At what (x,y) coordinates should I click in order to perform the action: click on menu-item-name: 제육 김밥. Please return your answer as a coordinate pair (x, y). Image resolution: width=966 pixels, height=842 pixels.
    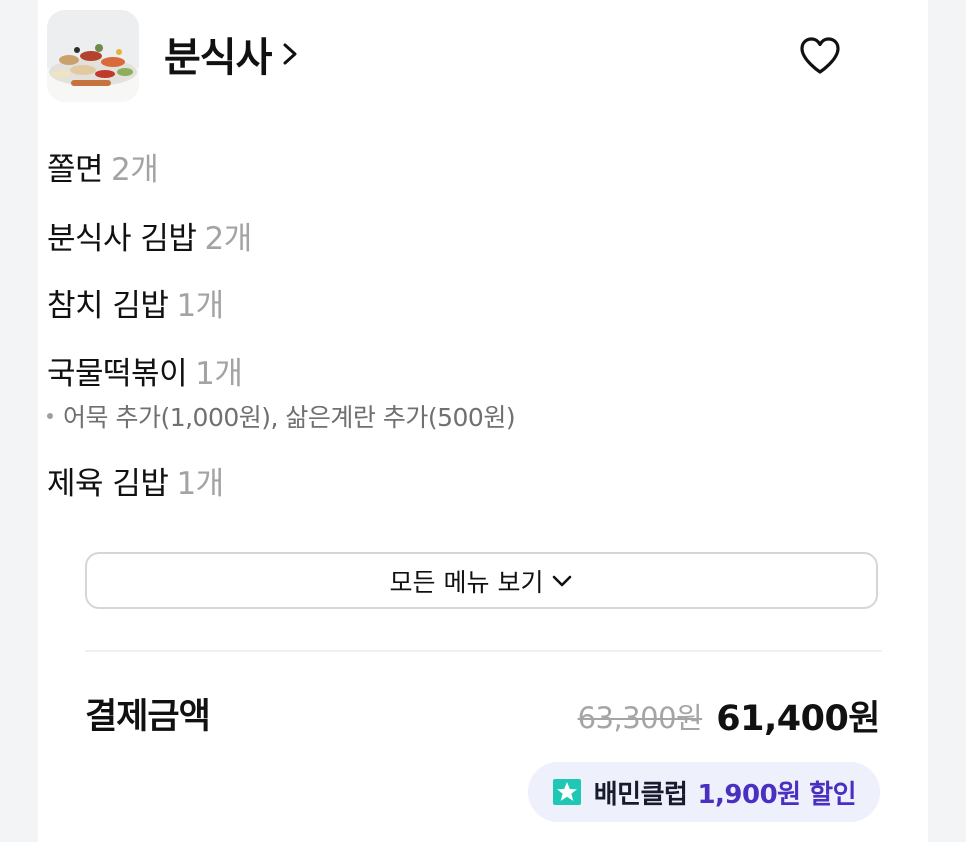
    Looking at the image, I should click on (108, 484).